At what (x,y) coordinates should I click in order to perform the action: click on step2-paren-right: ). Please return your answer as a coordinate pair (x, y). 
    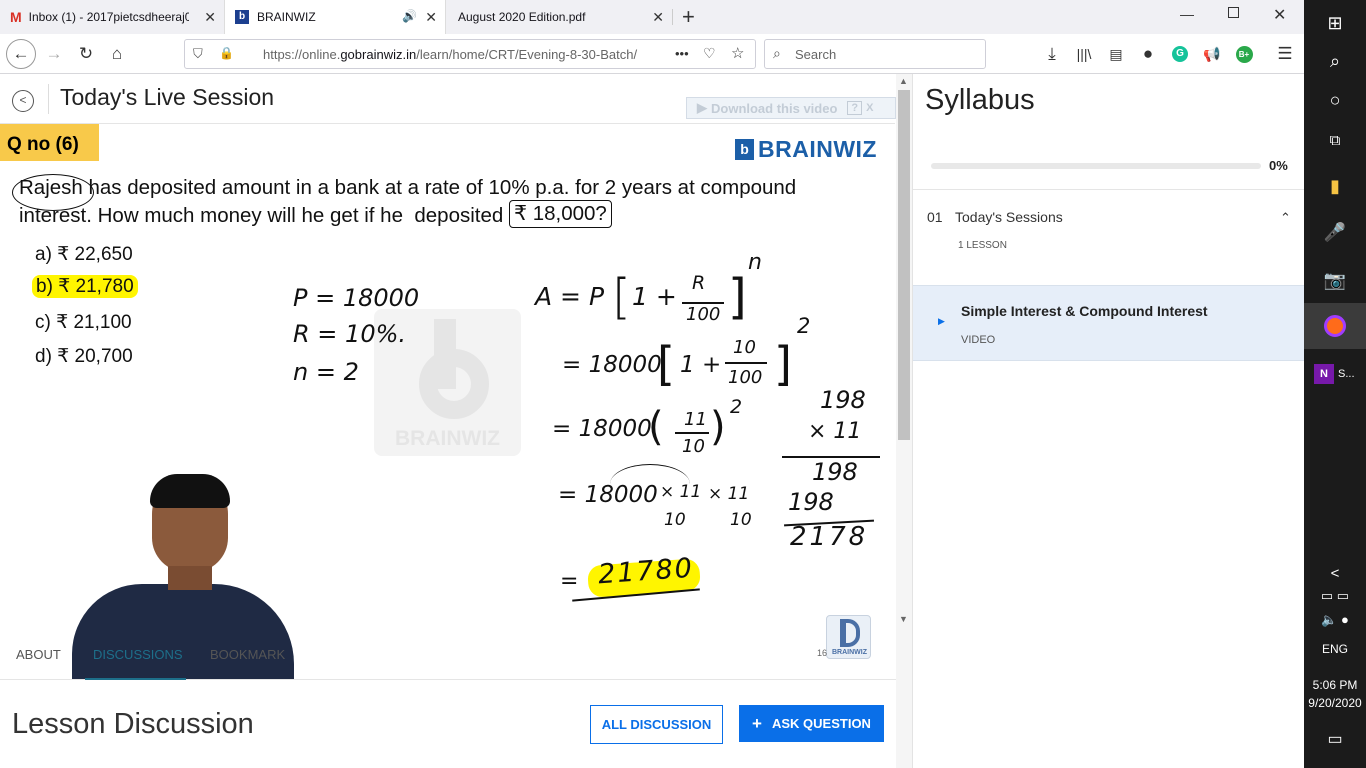
    Looking at the image, I should click on (718, 427).